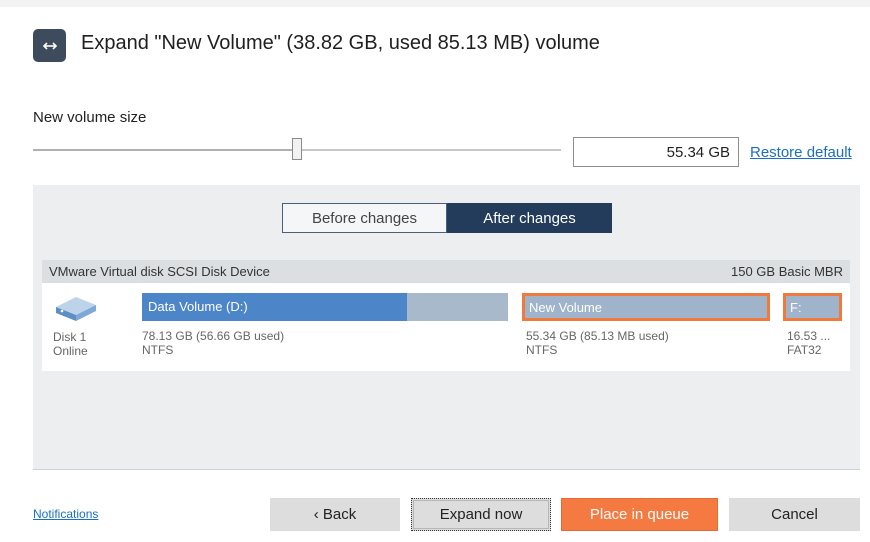 The image size is (870, 542). What do you see at coordinates (435, 3) in the screenshot?
I see `top-edge` at bounding box center [435, 3].